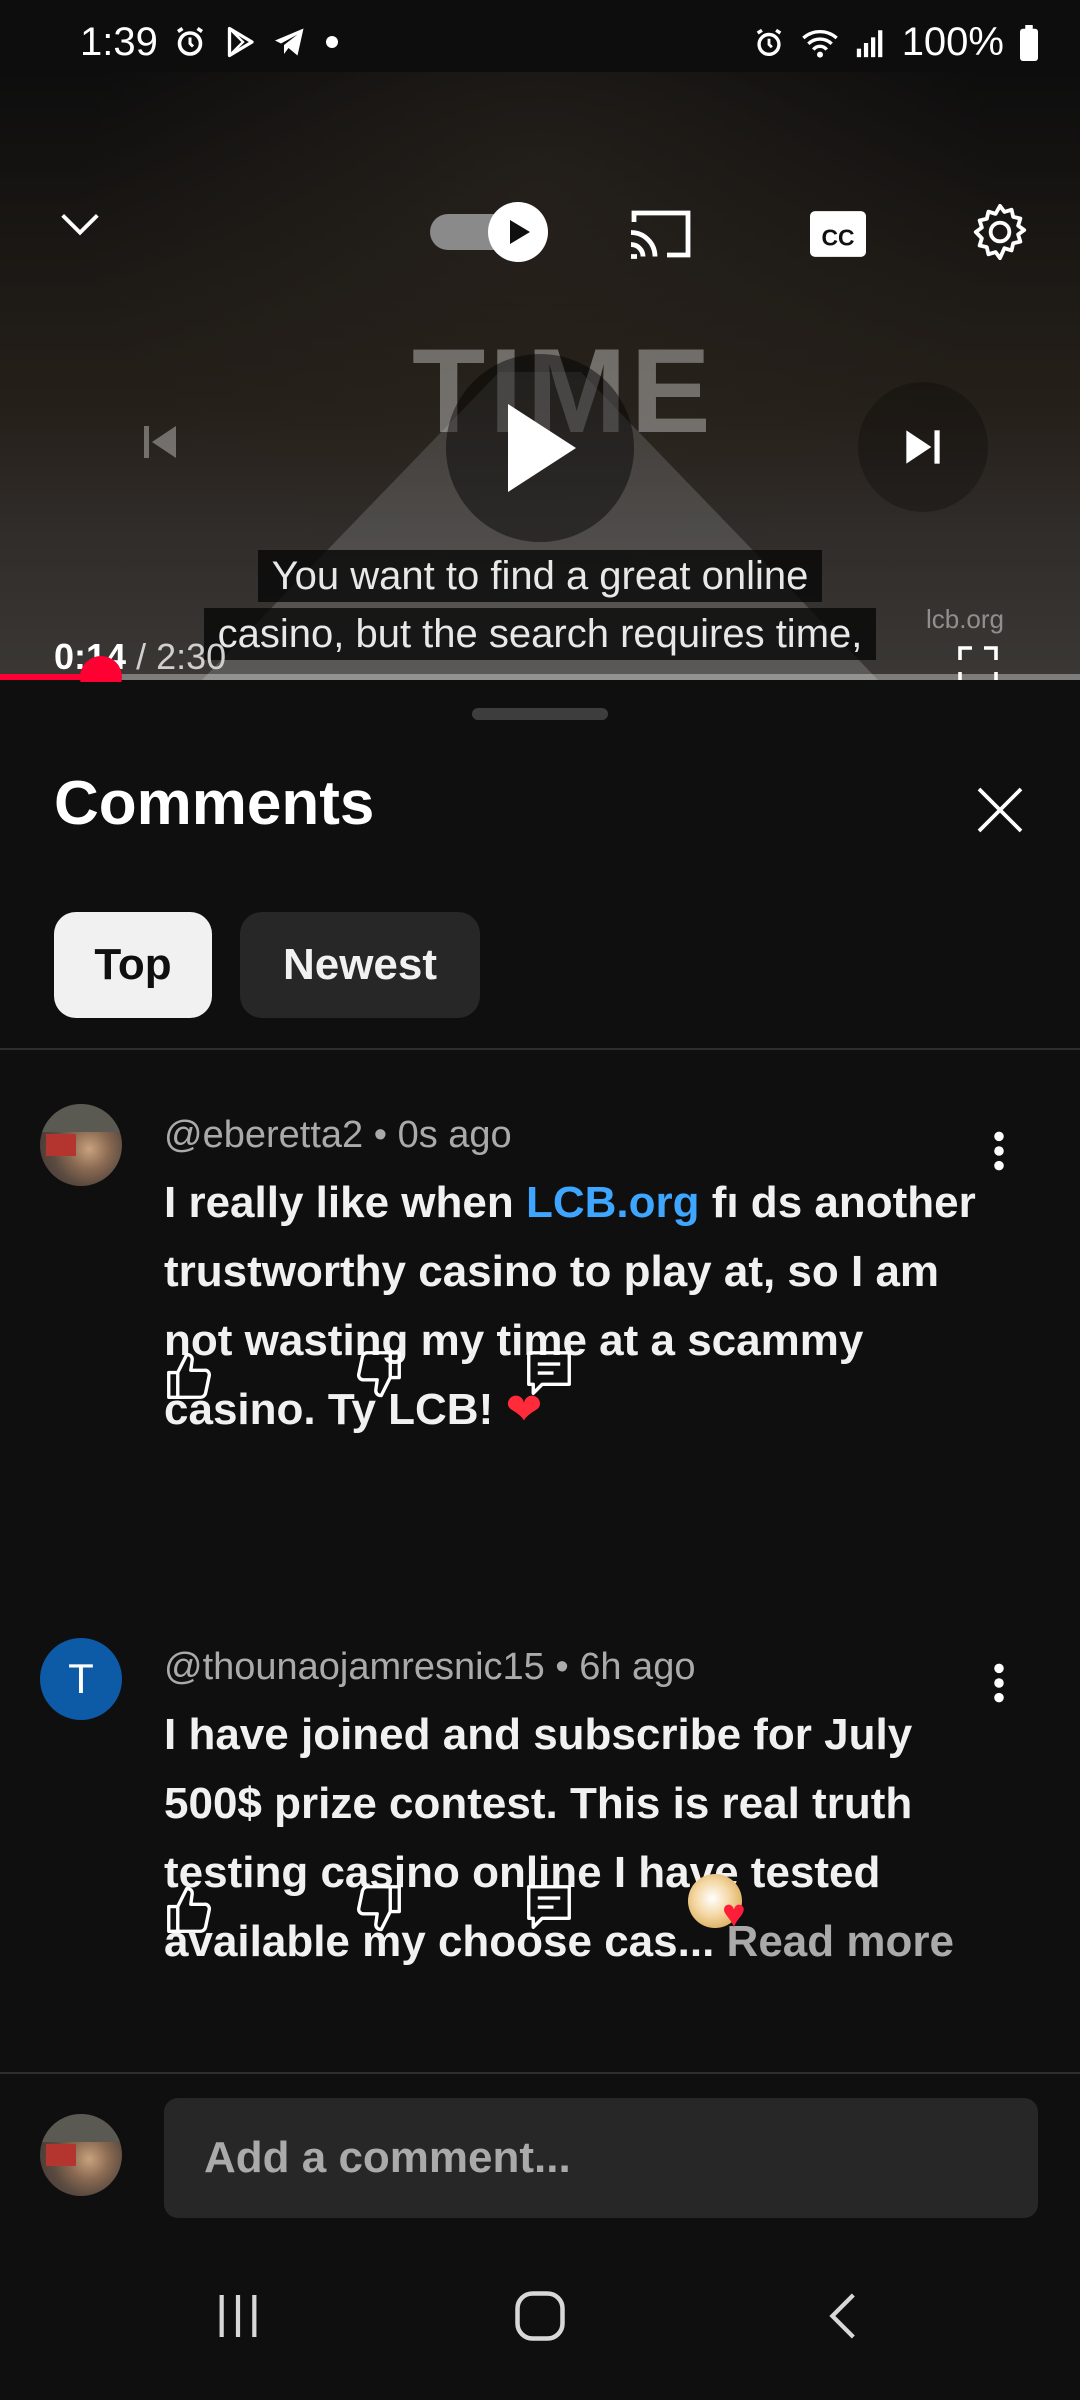 This screenshot has width=1080, height=2400. I want to click on caption-text: casino, but the search requires time,, so click(540, 634).